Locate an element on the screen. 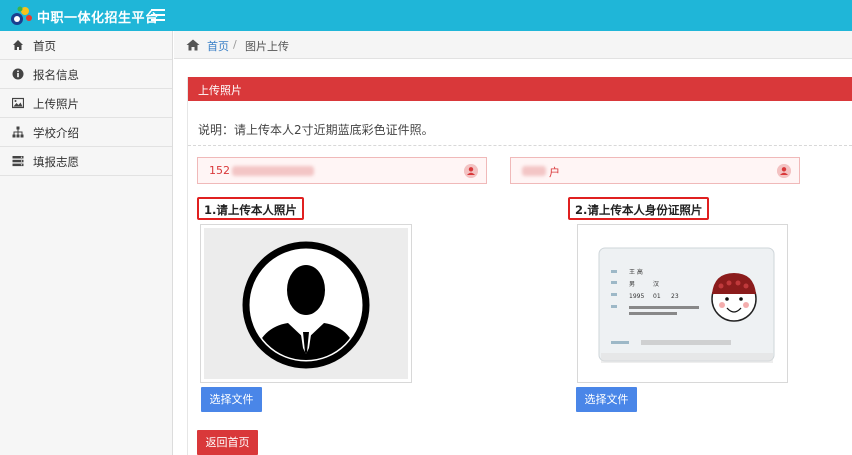  id-card-month: 01 is located at coordinates (657, 296).